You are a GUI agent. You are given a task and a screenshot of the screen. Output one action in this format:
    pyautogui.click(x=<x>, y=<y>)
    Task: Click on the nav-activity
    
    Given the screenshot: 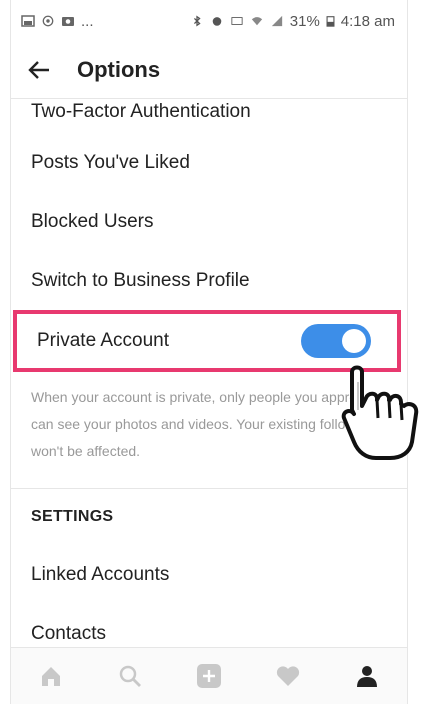 What is the action you would take?
    pyautogui.click(x=288, y=676)
    